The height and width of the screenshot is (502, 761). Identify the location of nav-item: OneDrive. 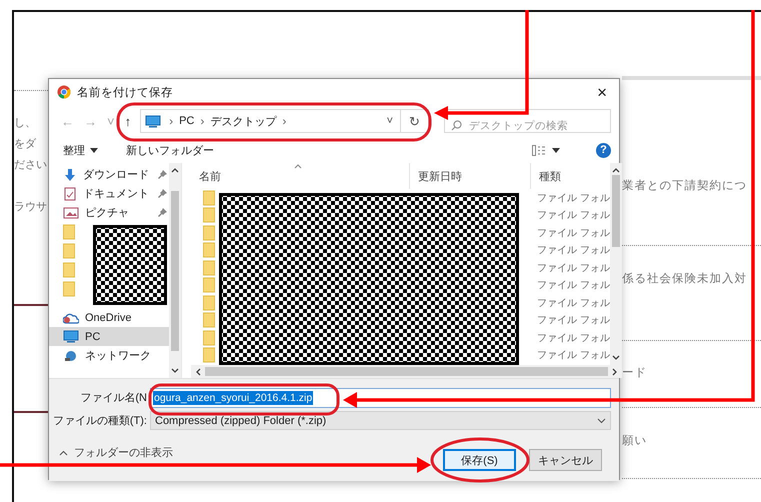
(109, 317).